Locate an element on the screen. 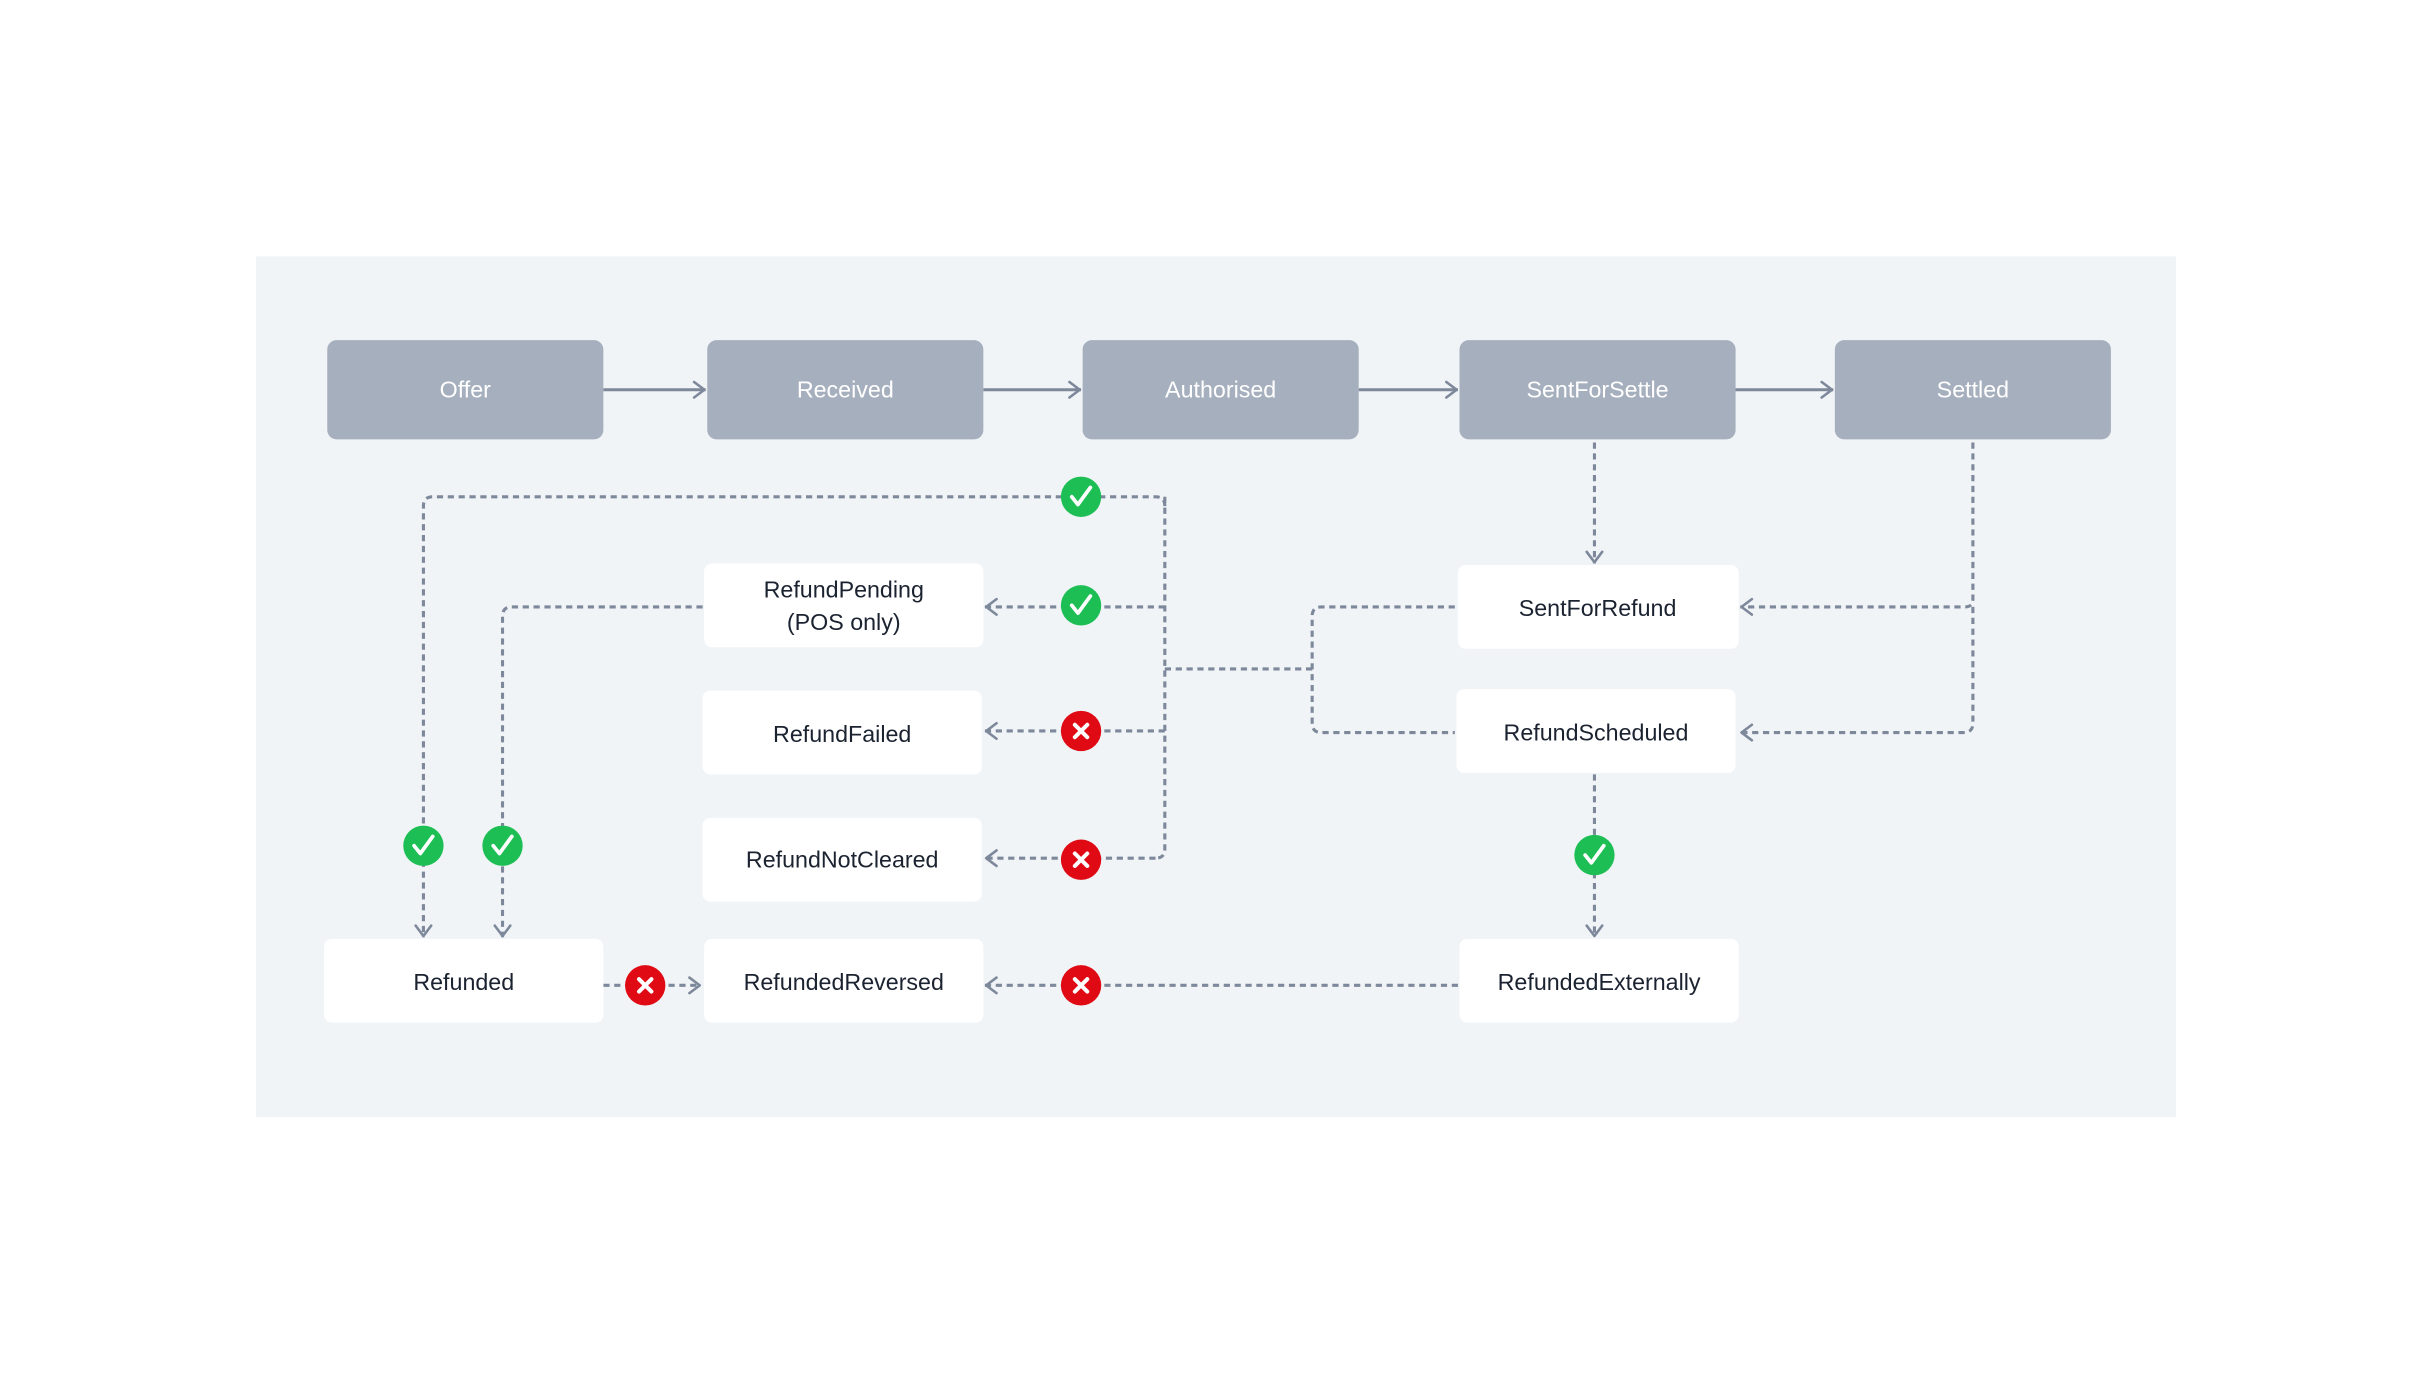 The image size is (2432, 1377). node-refundnotcleared: RefundNotCleared is located at coordinates (842, 859).